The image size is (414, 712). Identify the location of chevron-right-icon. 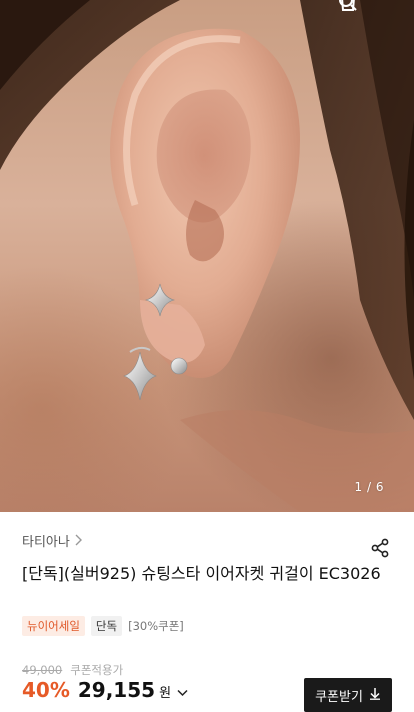
(78, 540).